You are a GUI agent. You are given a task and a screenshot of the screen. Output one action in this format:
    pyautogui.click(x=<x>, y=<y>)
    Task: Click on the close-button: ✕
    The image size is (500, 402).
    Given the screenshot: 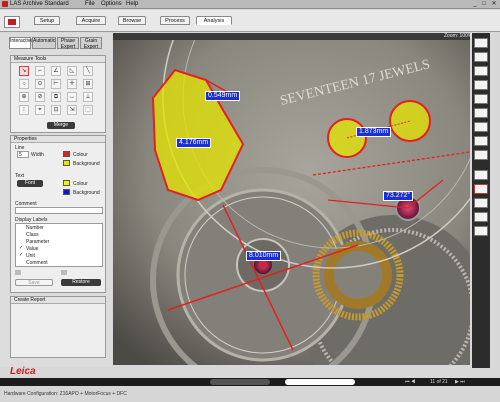 What is the action you would take?
    pyautogui.click(x=494, y=4)
    